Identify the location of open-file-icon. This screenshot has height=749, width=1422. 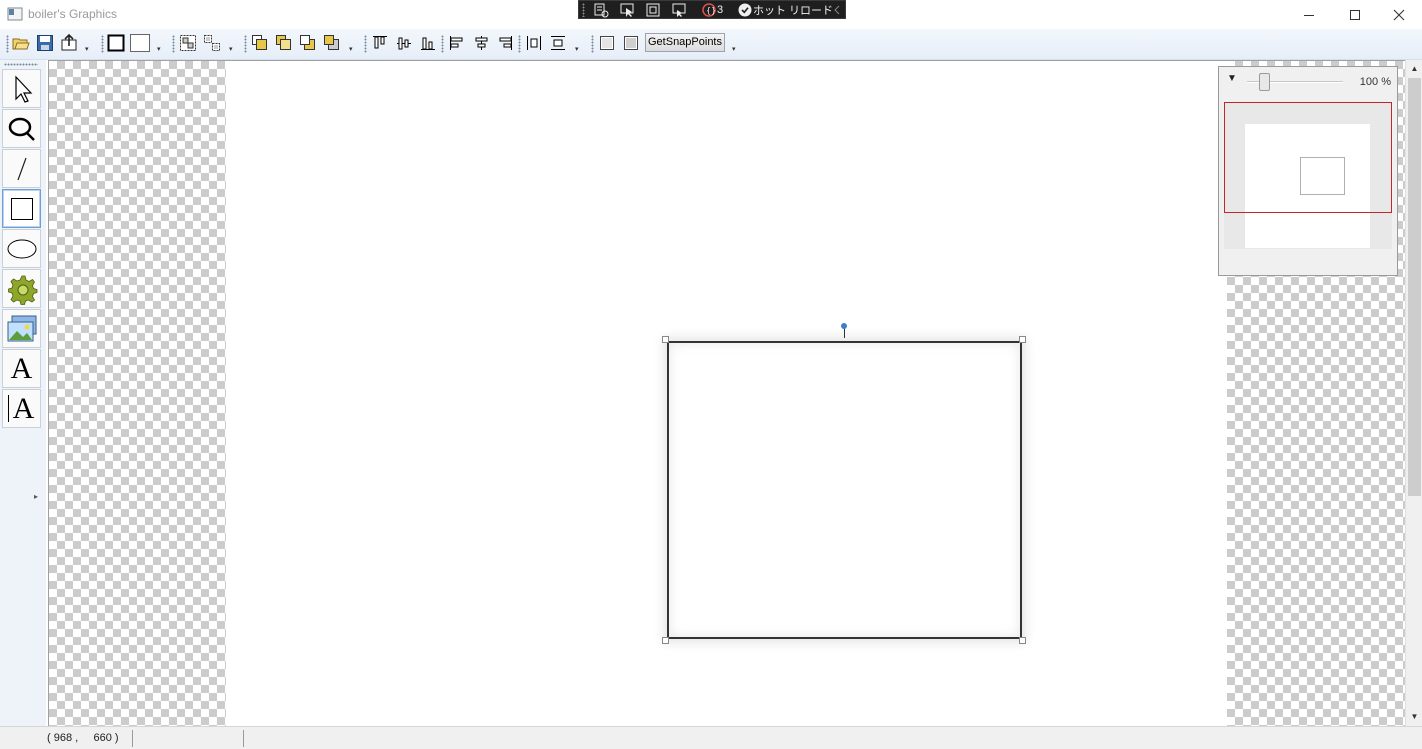
(21, 44).